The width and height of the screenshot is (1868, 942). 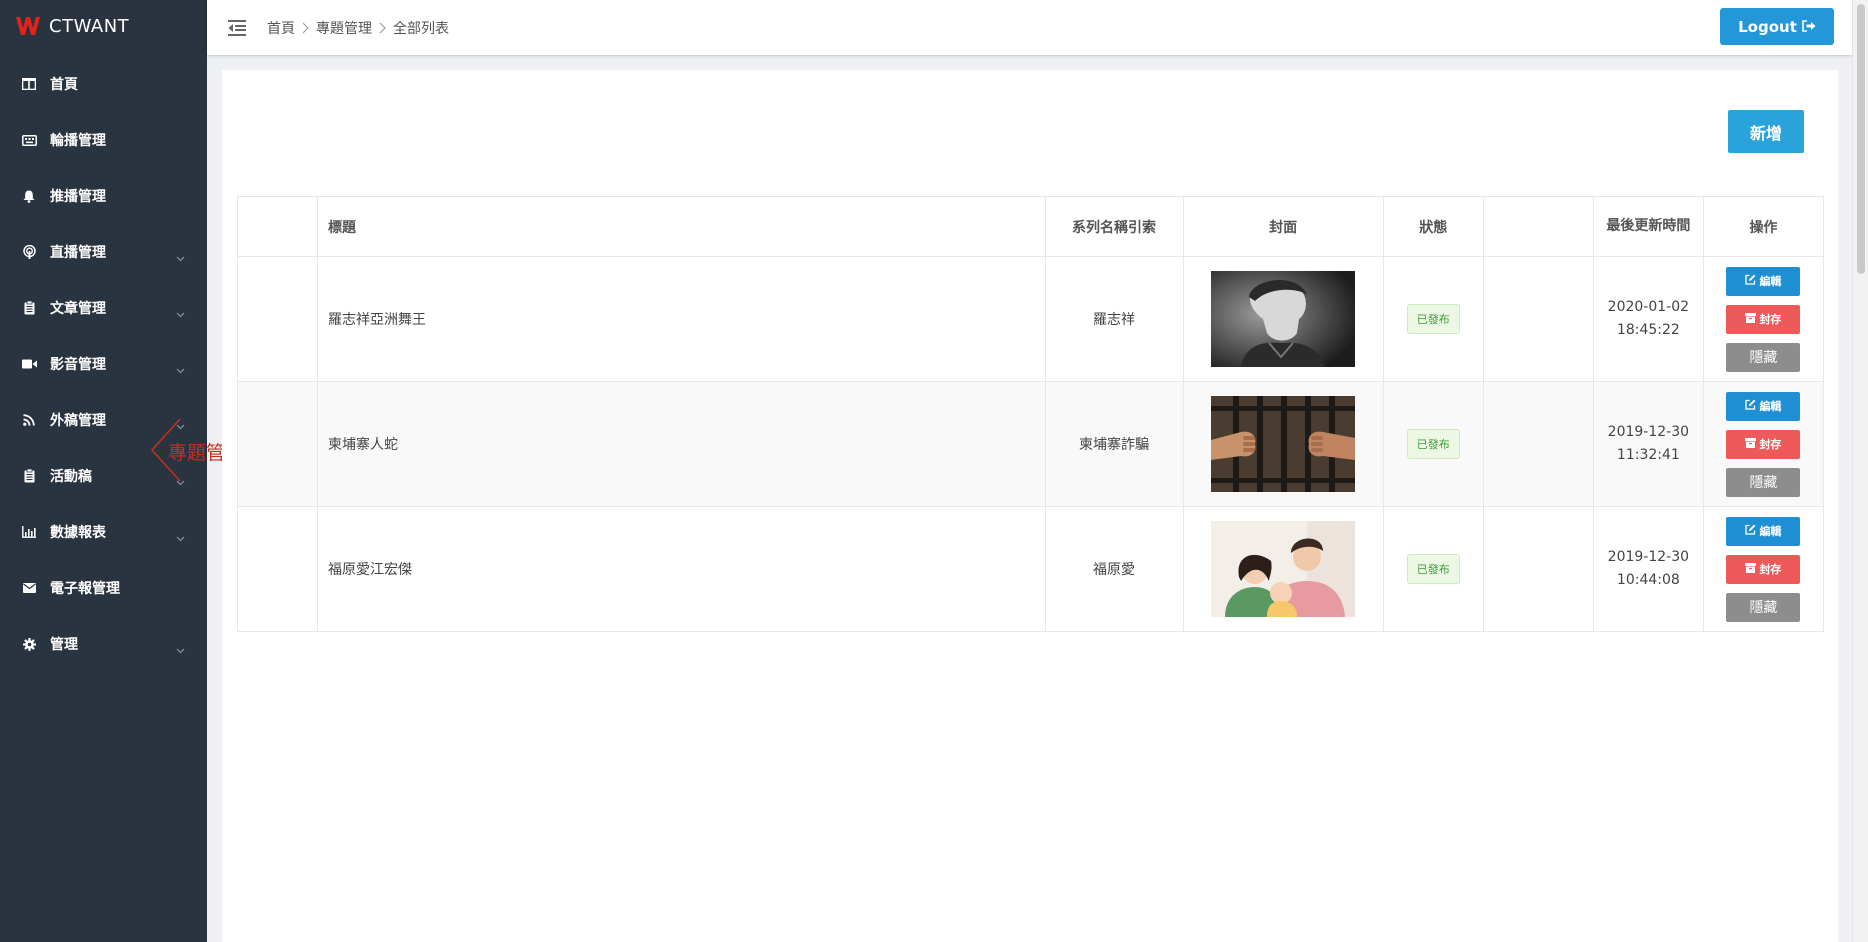 What do you see at coordinates (28, 26) in the screenshot?
I see `ctwant-logo-icon` at bounding box center [28, 26].